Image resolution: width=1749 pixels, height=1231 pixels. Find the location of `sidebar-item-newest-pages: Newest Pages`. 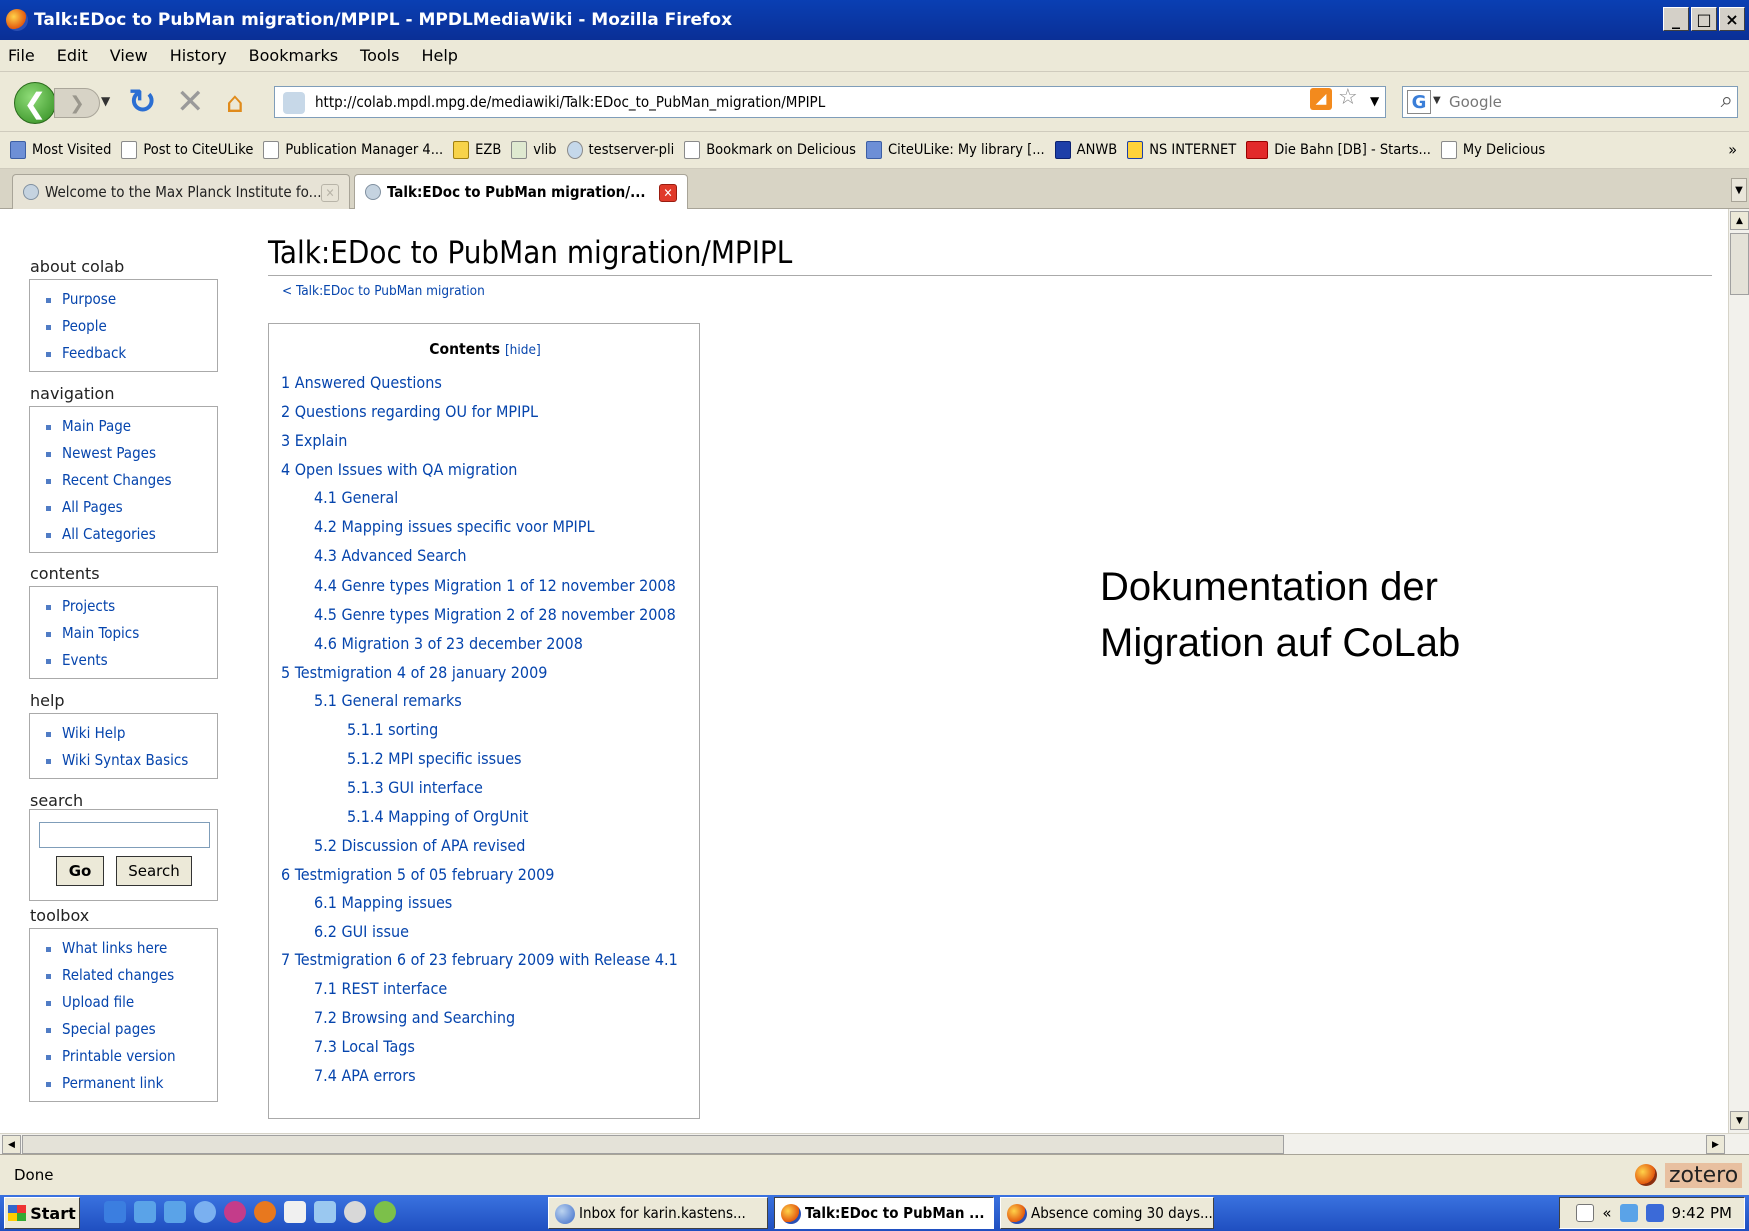

sidebar-item-newest-pages: Newest Pages is located at coordinates (130, 453).